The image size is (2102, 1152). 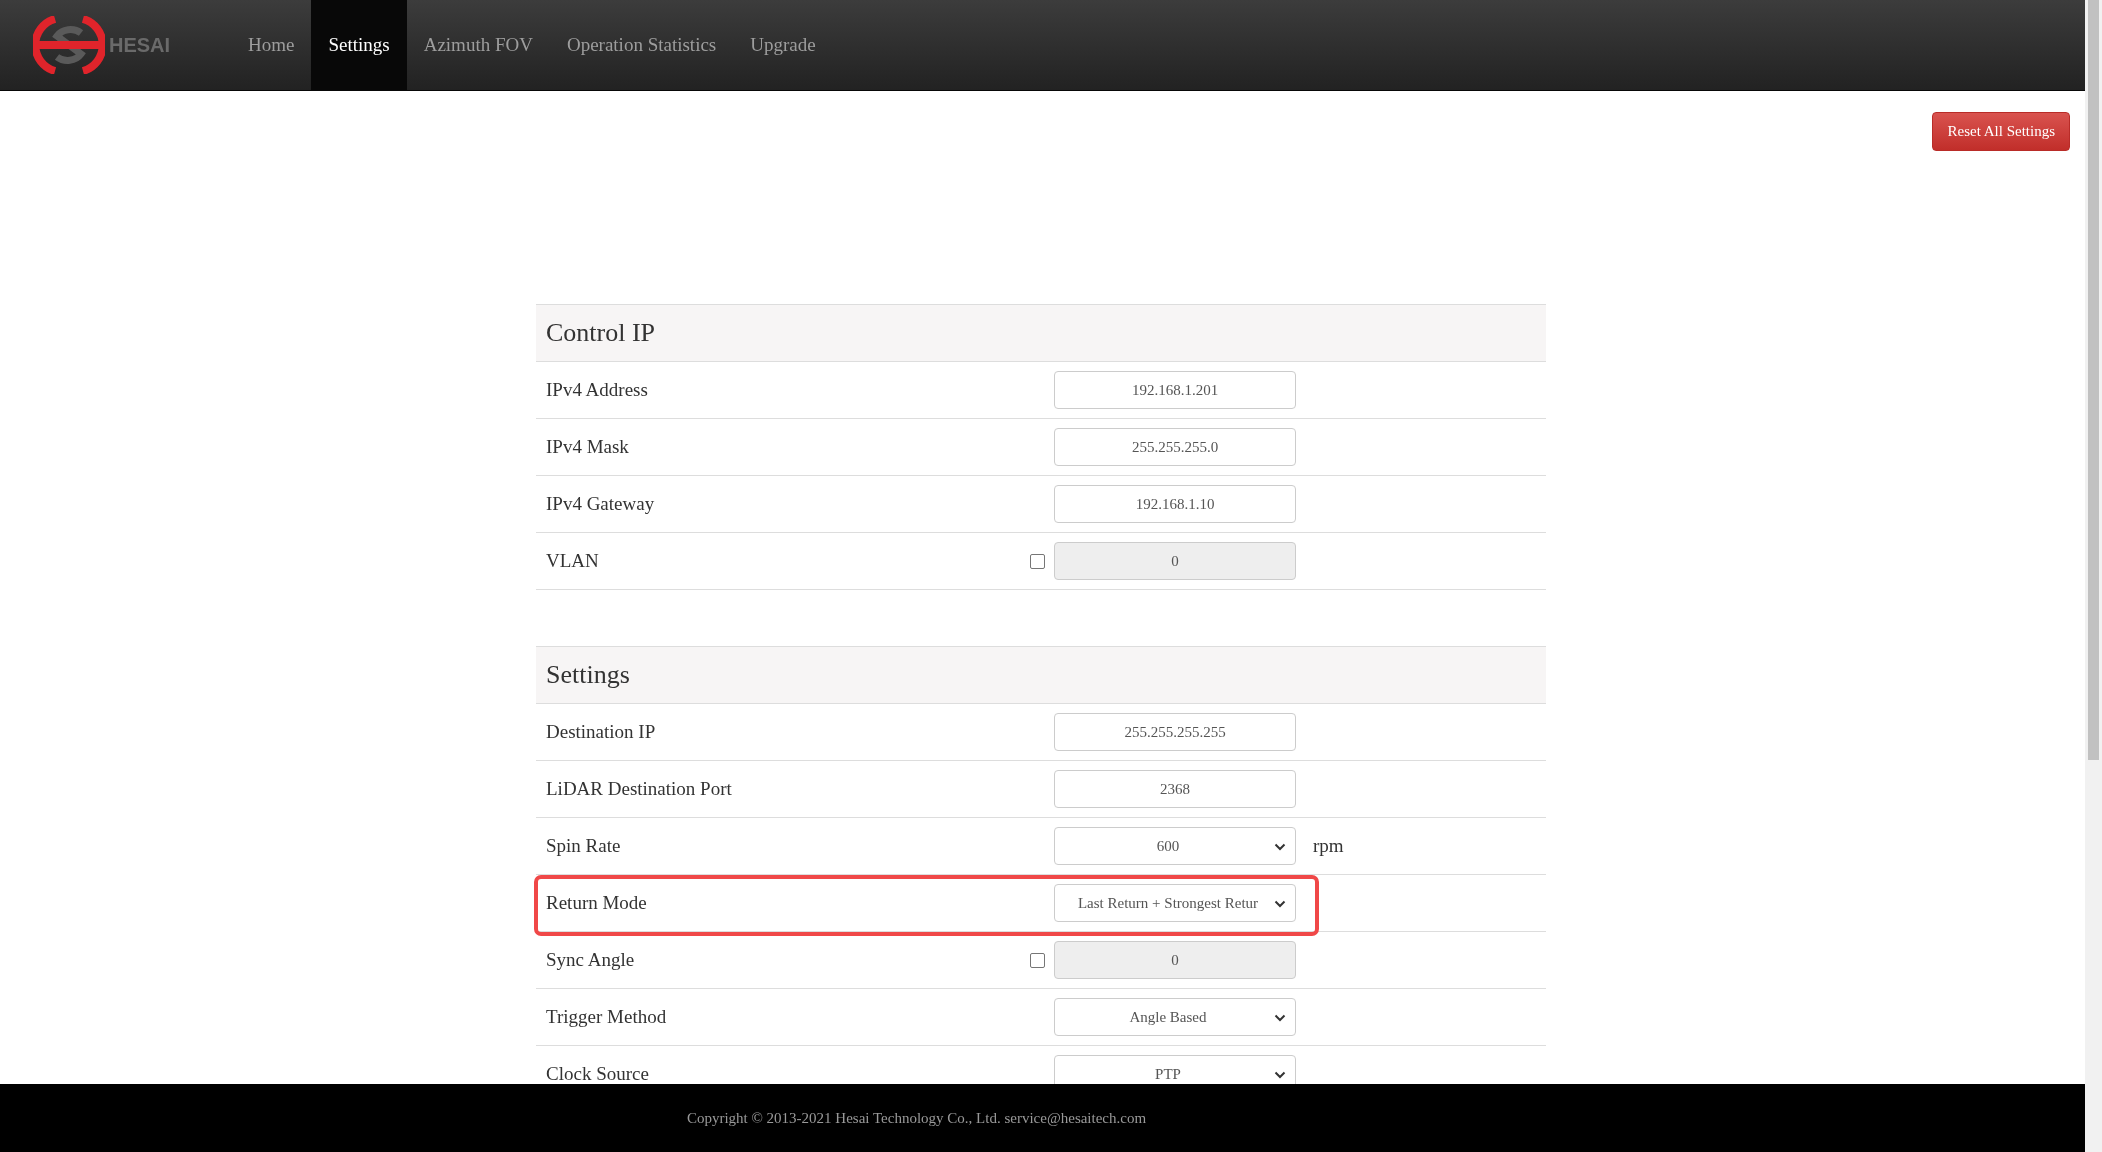 What do you see at coordinates (591, 960) in the screenshot?
I see `field-label: Sync Angle` at bounding box center [591, 960].